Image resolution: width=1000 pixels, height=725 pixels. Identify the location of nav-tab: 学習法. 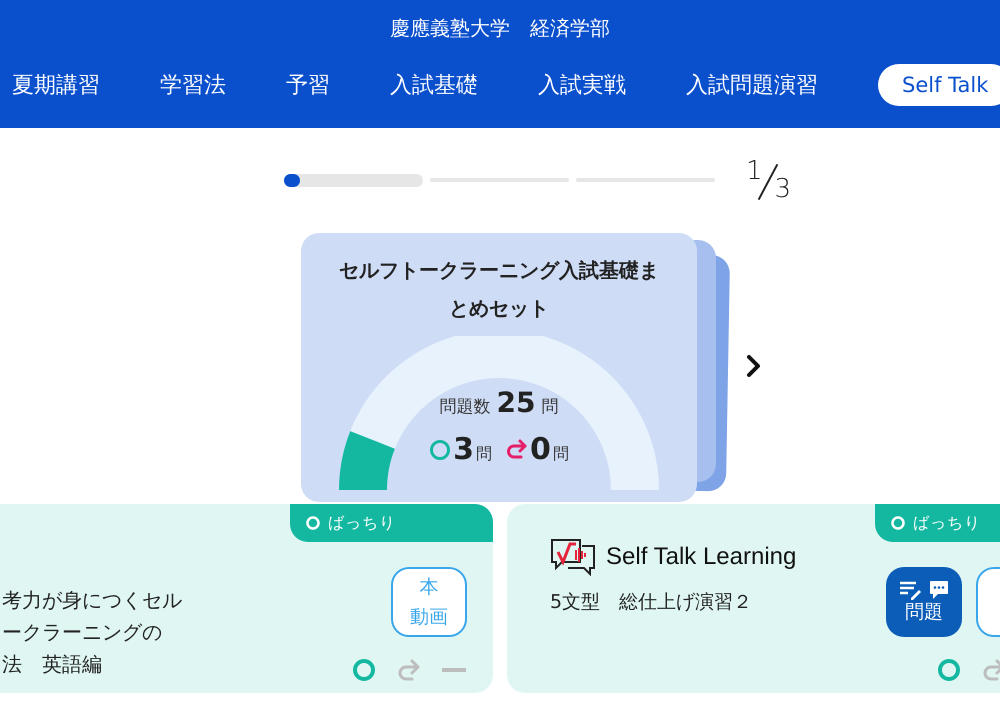
(193, 85).